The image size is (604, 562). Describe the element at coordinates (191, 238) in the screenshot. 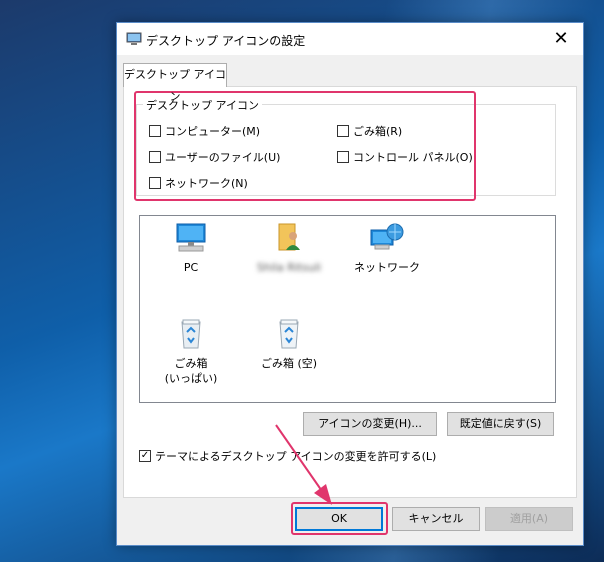

I see `pc-icon` at that location.